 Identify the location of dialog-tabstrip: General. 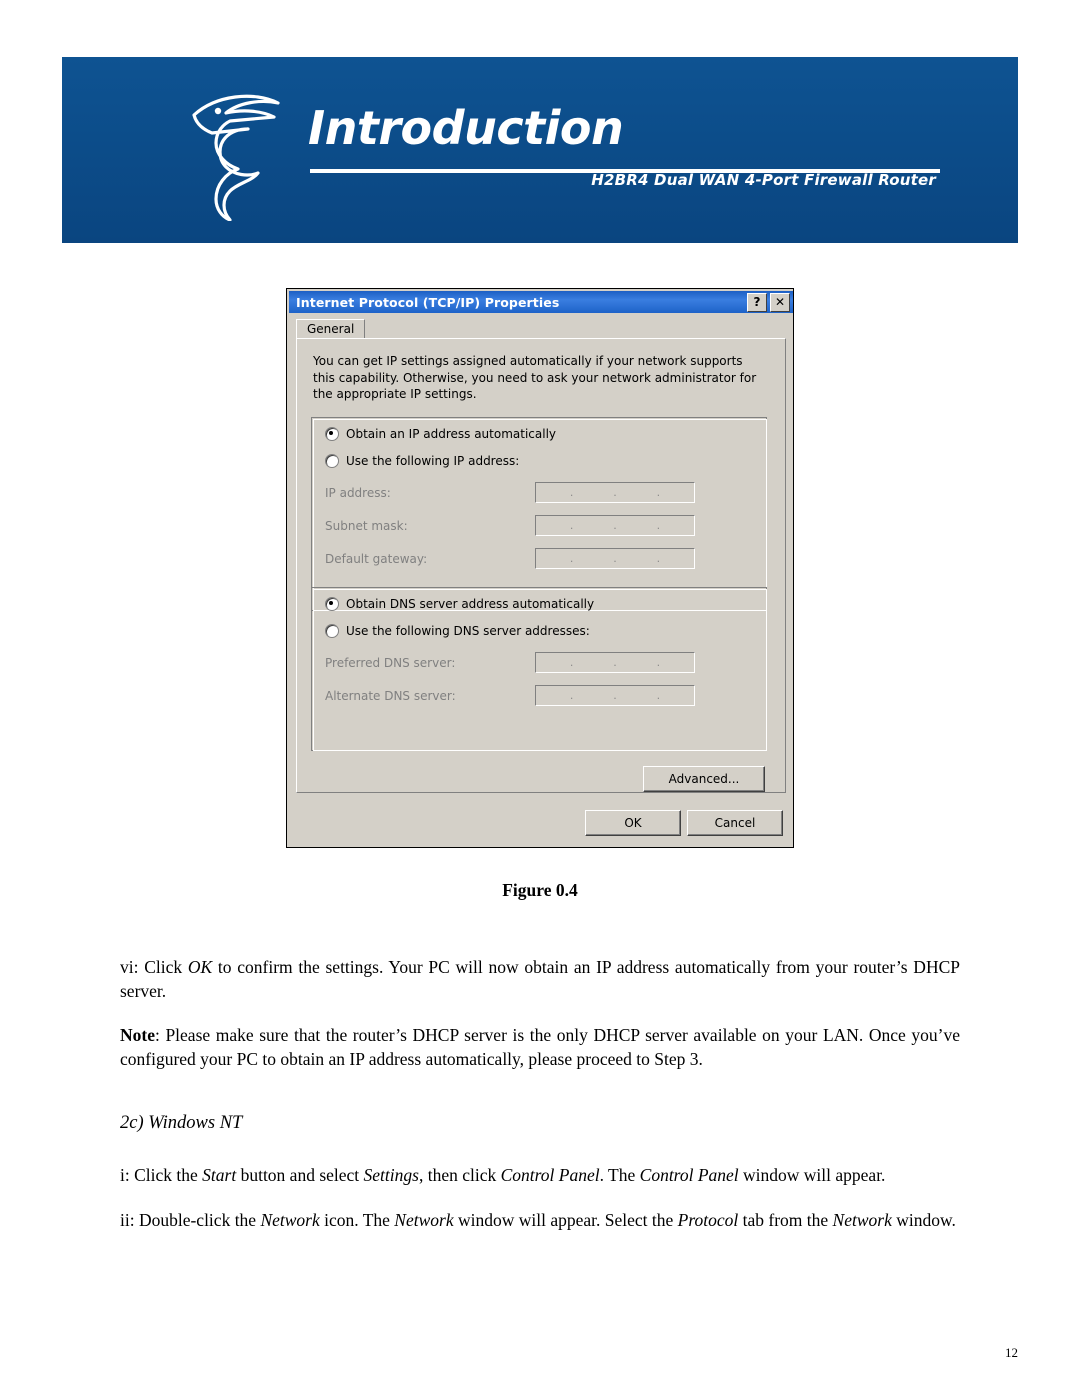
(541, 329).